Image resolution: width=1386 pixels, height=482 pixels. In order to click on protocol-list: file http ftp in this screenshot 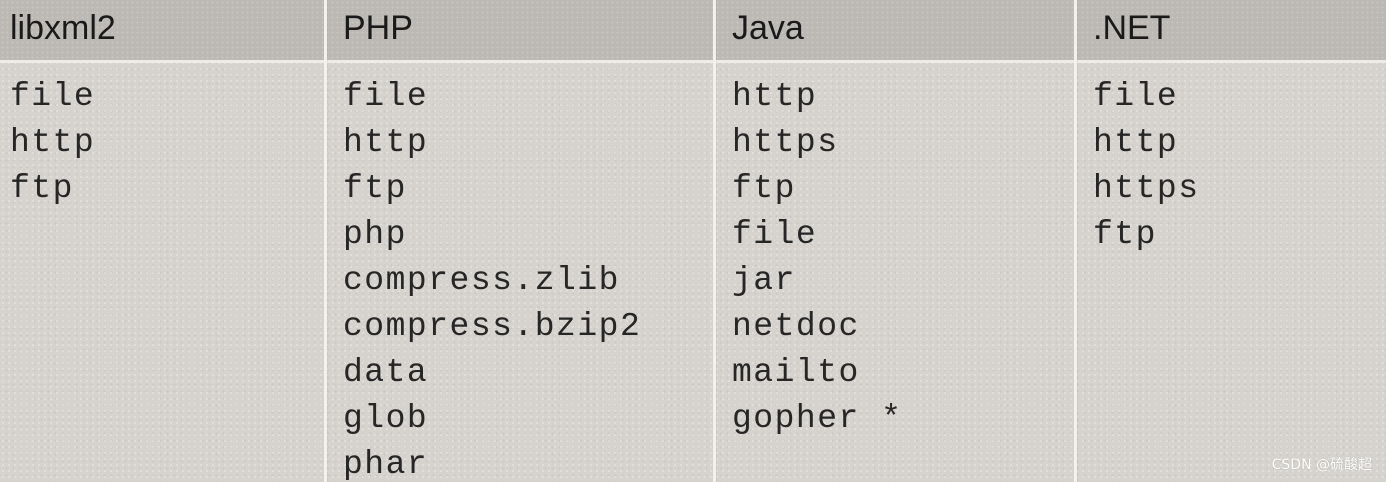, I will do `click(52, 143)`.